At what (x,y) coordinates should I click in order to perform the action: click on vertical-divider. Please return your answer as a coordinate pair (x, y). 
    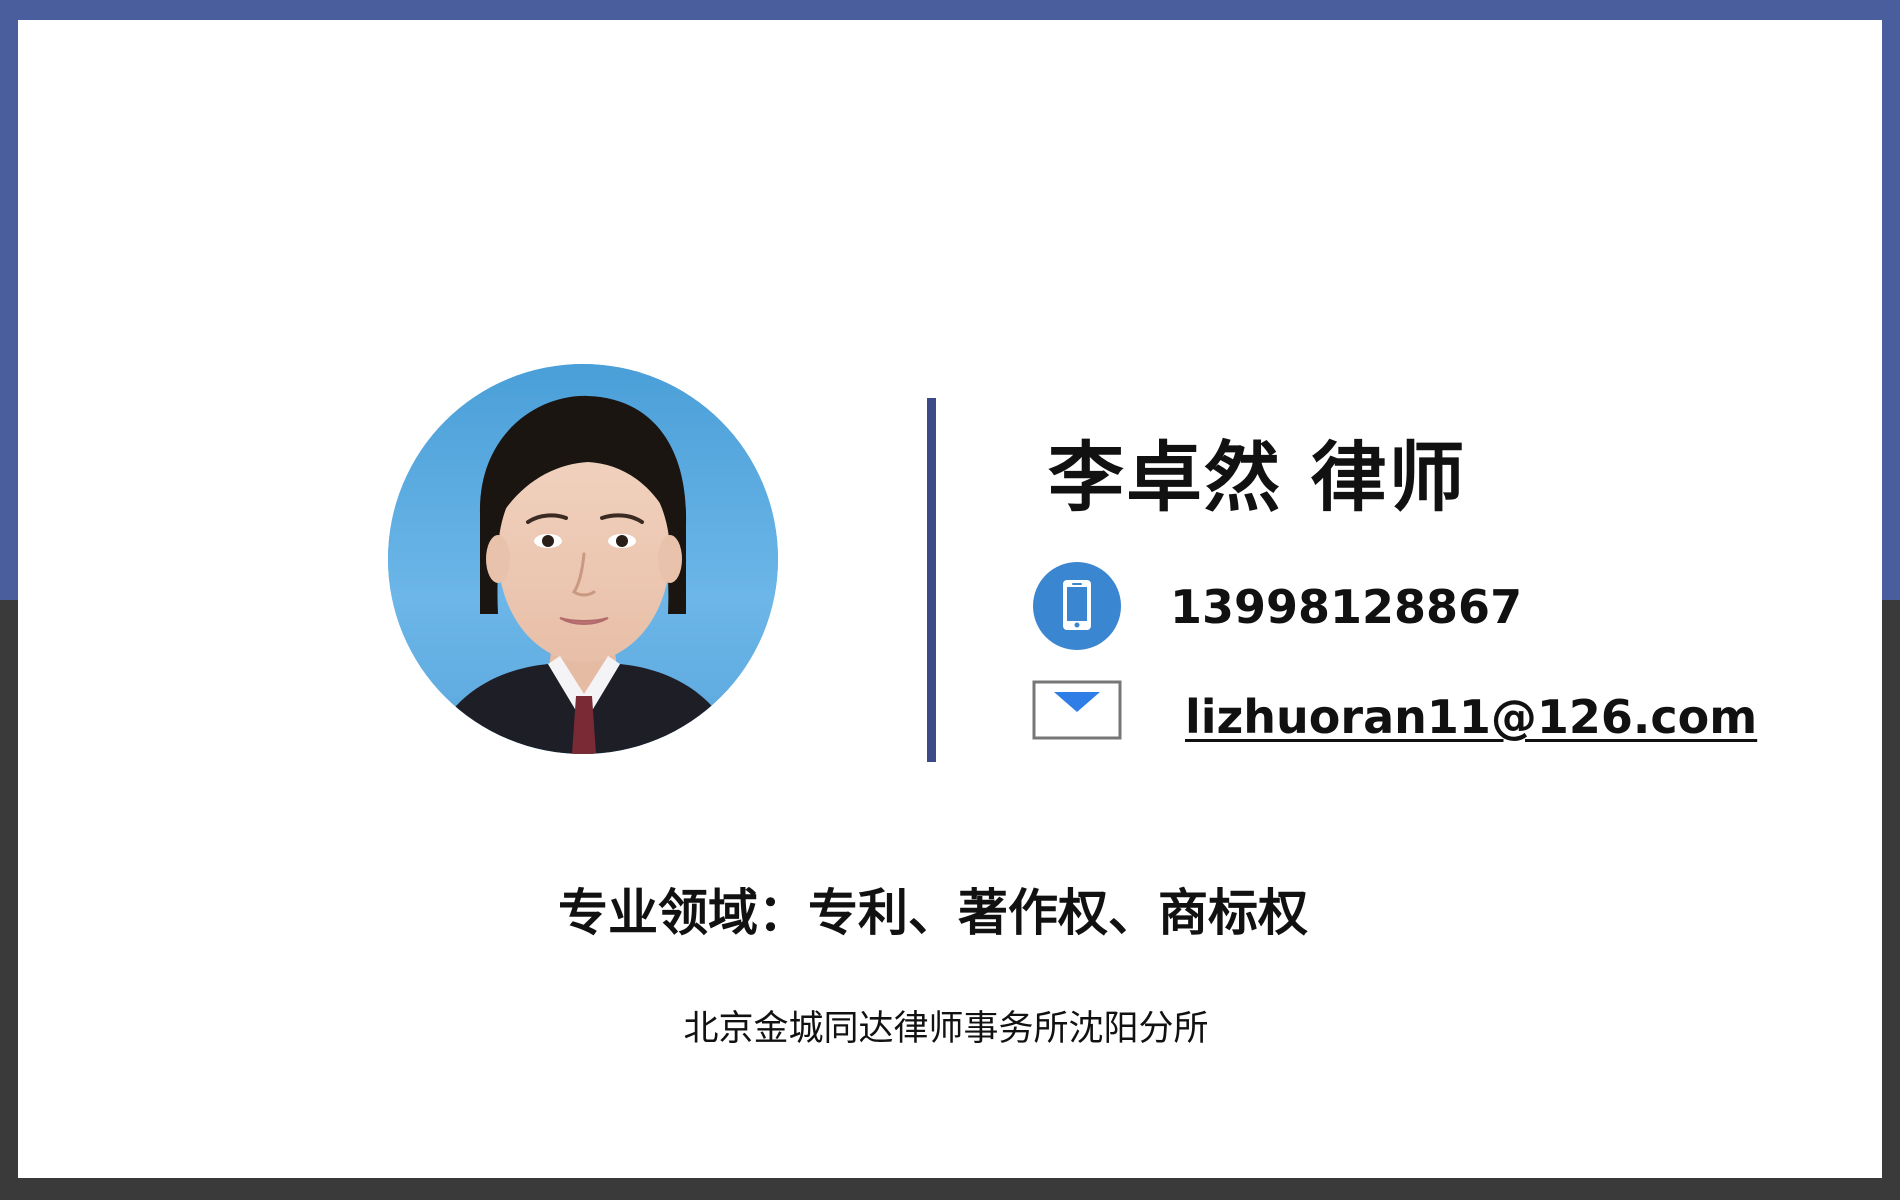
    Looking at the image, I should click on (931, 580).